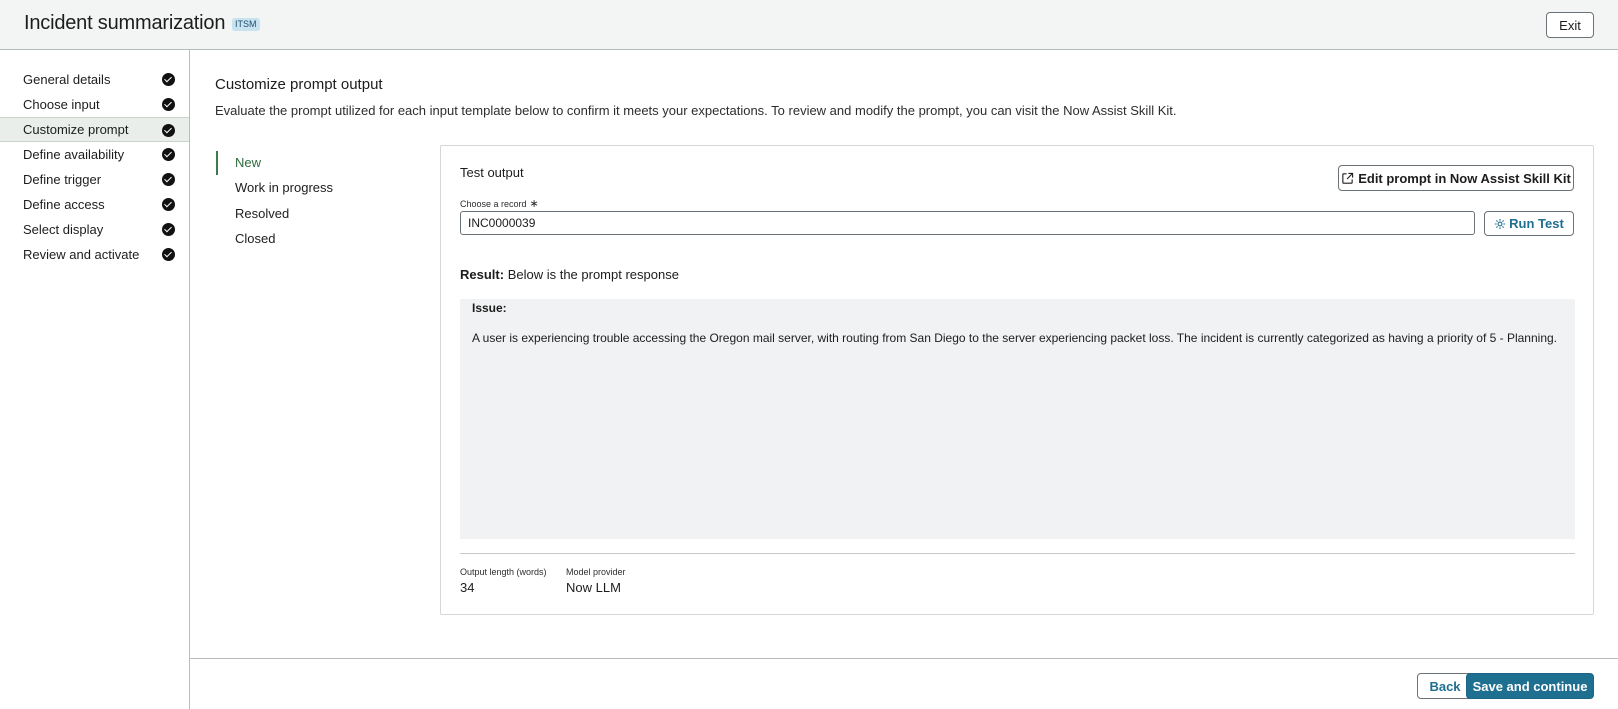 The width and height of the screenshot is (1618, 709). What do you see at coordinates (76, 129) in the screenshot?
I see `step-label: Customize prompt` at bounding box center [76, 129].